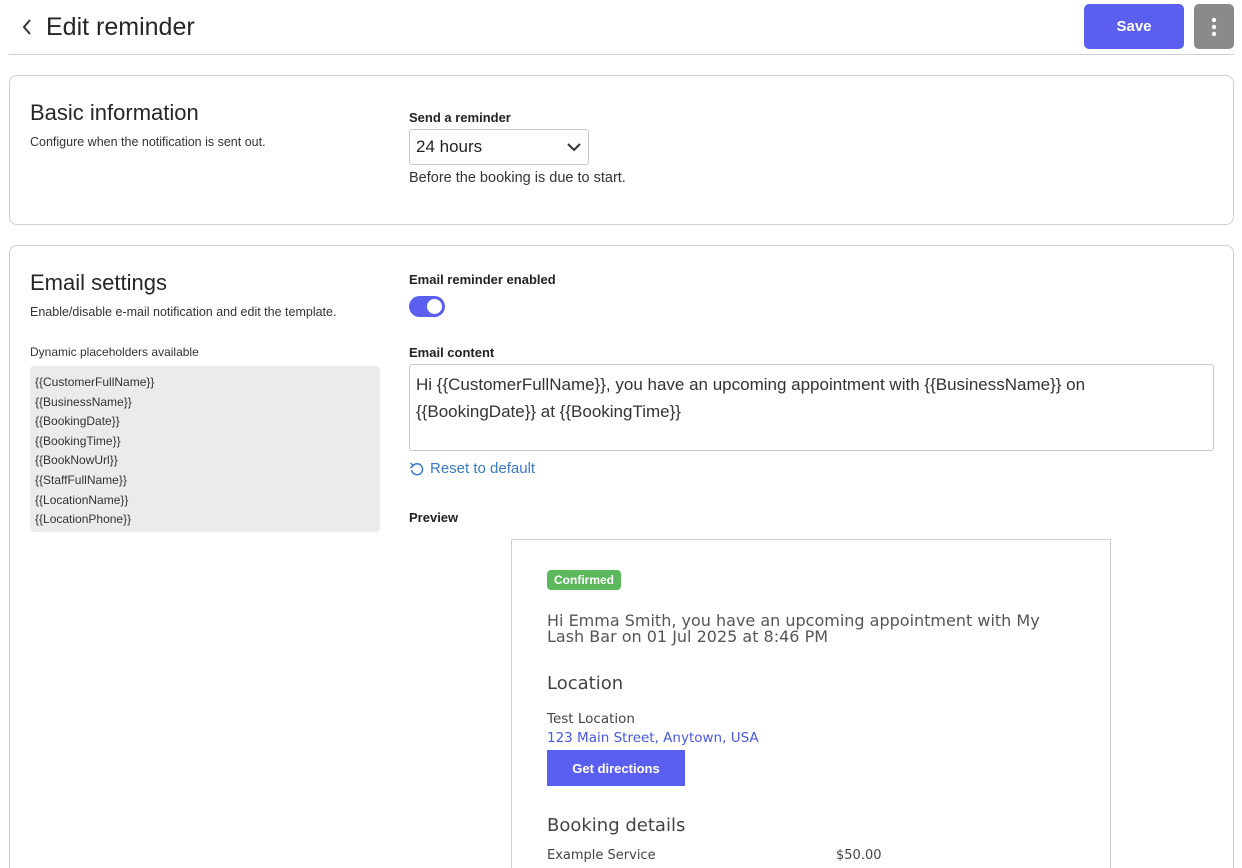 This screenshot has width=1242, height=868. Describe the element at coordinates (78, 440) in the screenshot. I see `placeholder-item: {{BookingTime}}` at that location.